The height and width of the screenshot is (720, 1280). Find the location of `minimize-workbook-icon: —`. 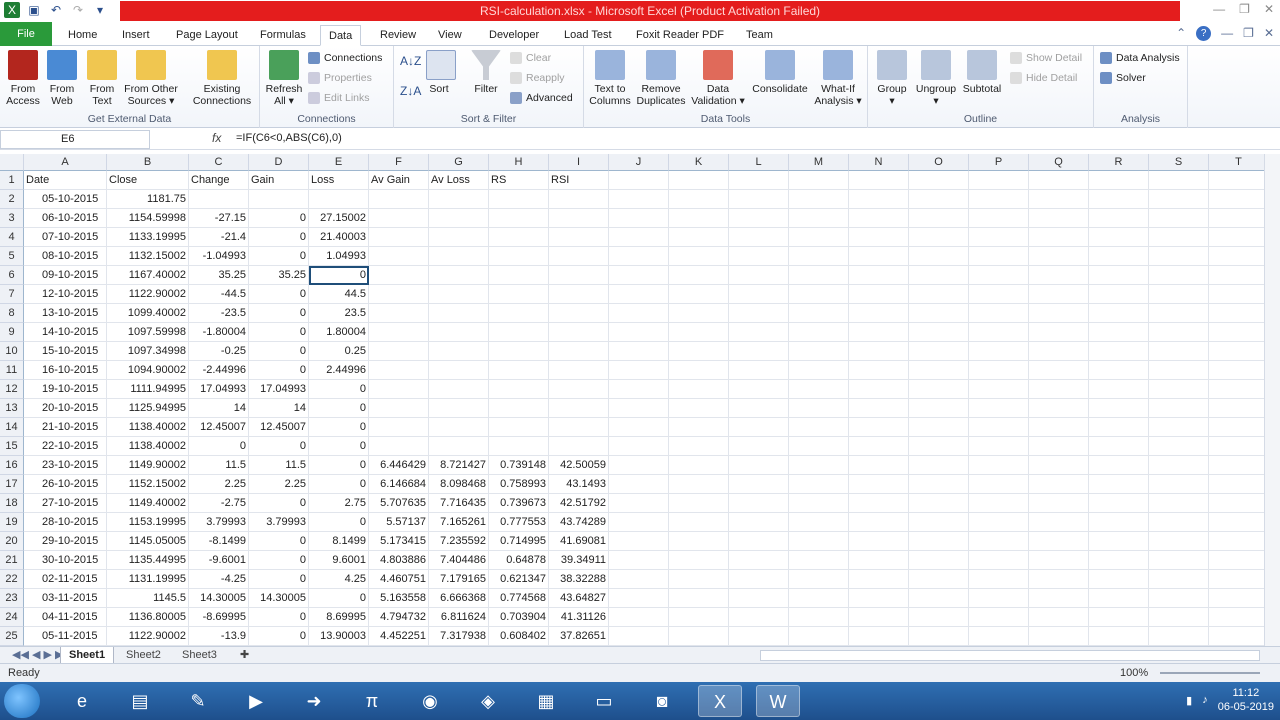

minimize-workbook-icon: — is located at coordinates (1227, 33).